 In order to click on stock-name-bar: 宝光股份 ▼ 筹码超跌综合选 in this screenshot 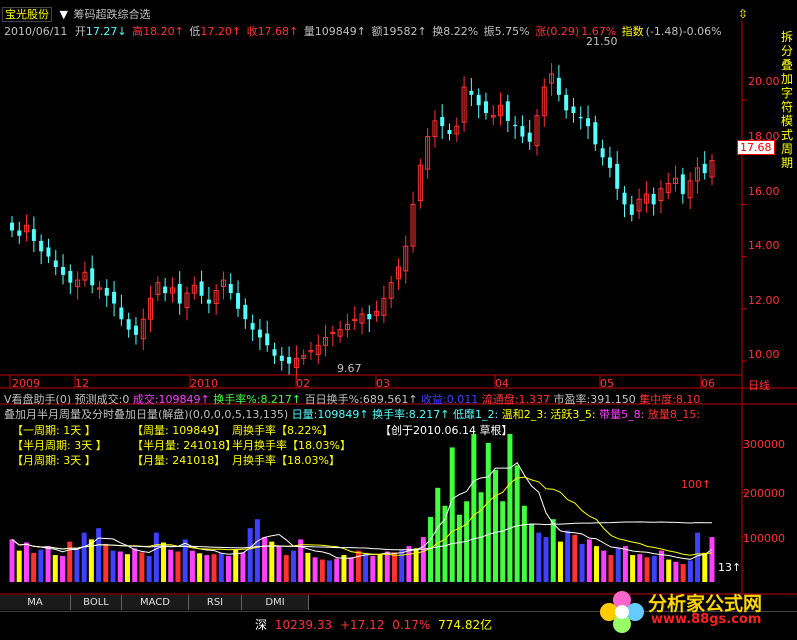, I will do `click(76, 14)`.